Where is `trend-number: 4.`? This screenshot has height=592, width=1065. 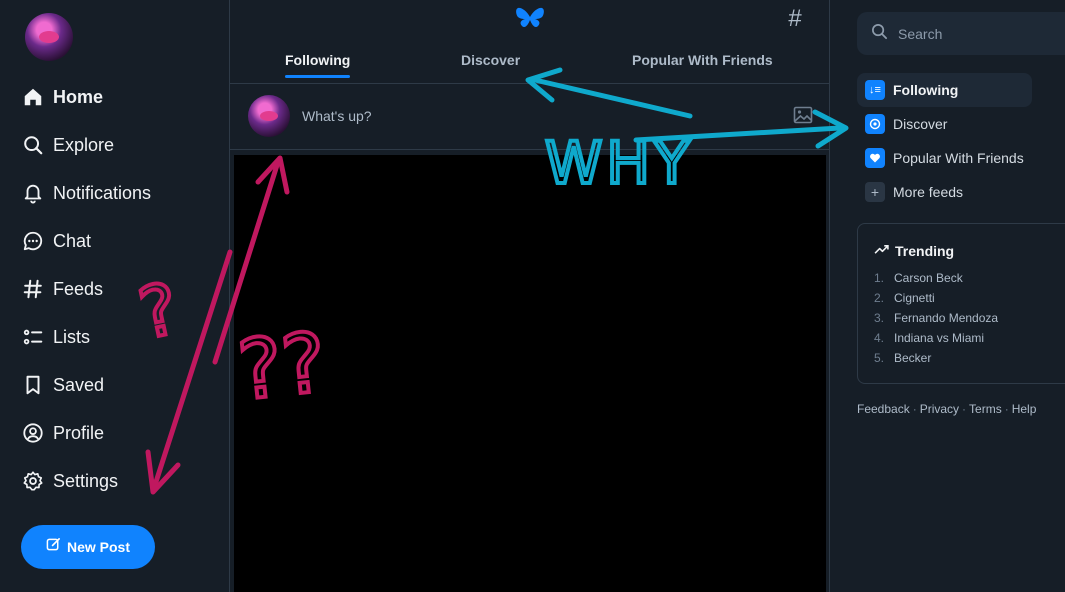 trend-number: 4. is located at coordinates (879, 338).